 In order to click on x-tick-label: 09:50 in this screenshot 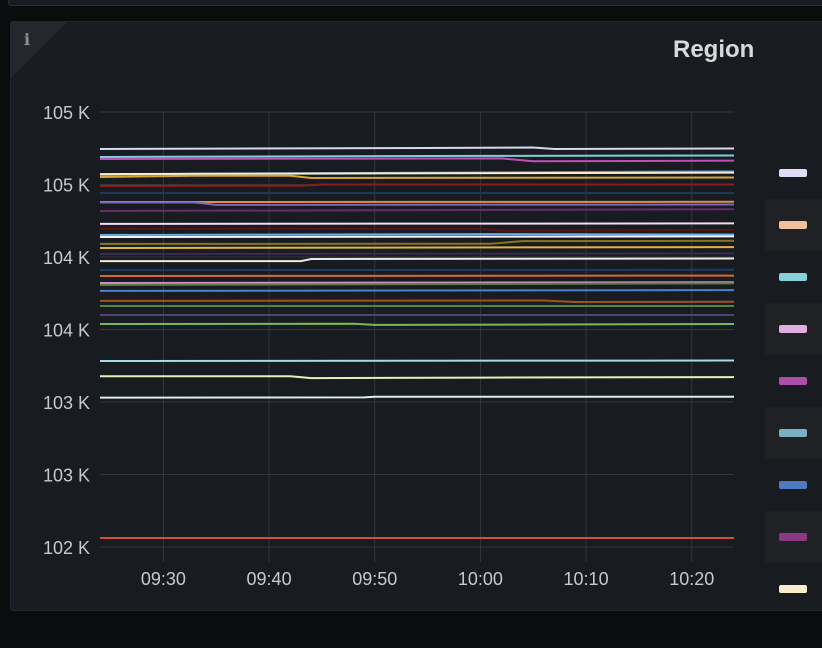, I will do `click(374, 579)`.